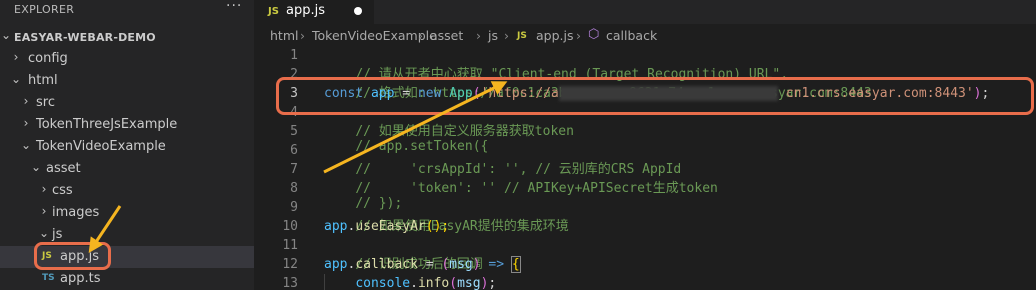 This screenshot has width=1036, height=290. I want to click on code-line-12: app.callback = (msg) => {, so click(422, 264).